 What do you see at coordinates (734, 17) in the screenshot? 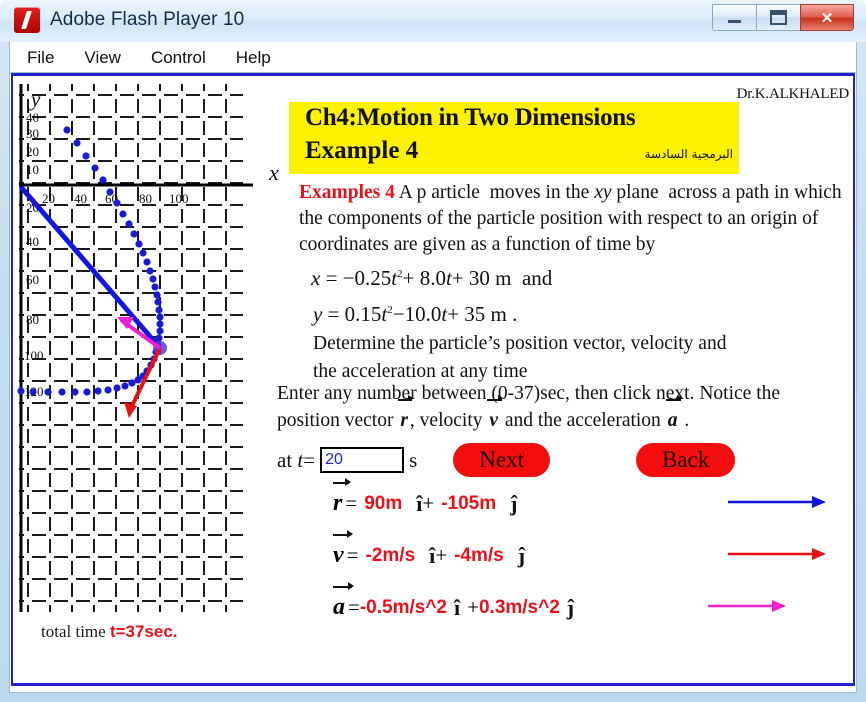
I see `minimize-button` at bounding box center [734, 17].